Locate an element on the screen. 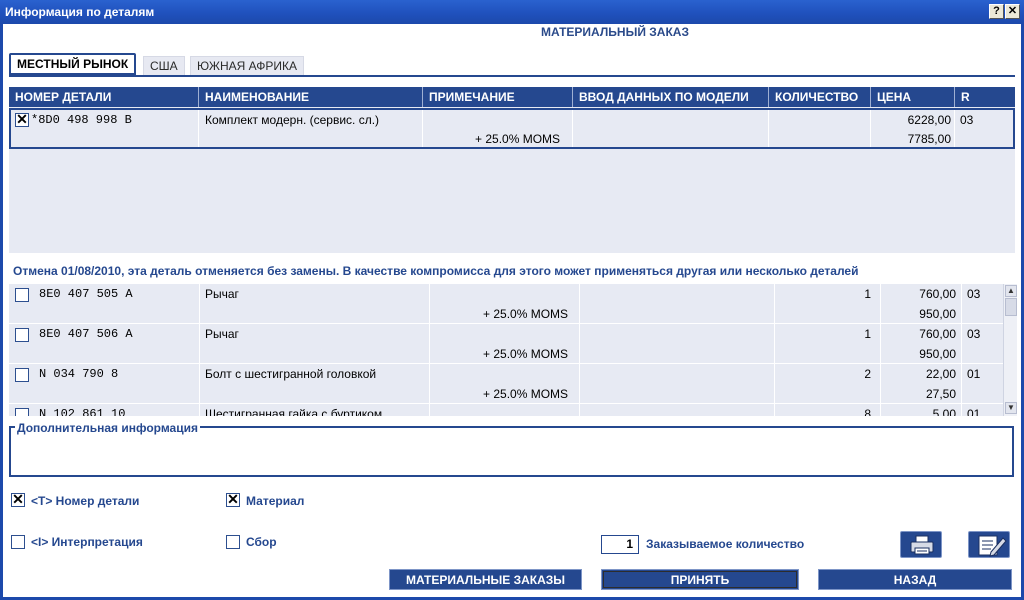 The image size is (1024, 600). edit-button is located at coordinates (989, 544).